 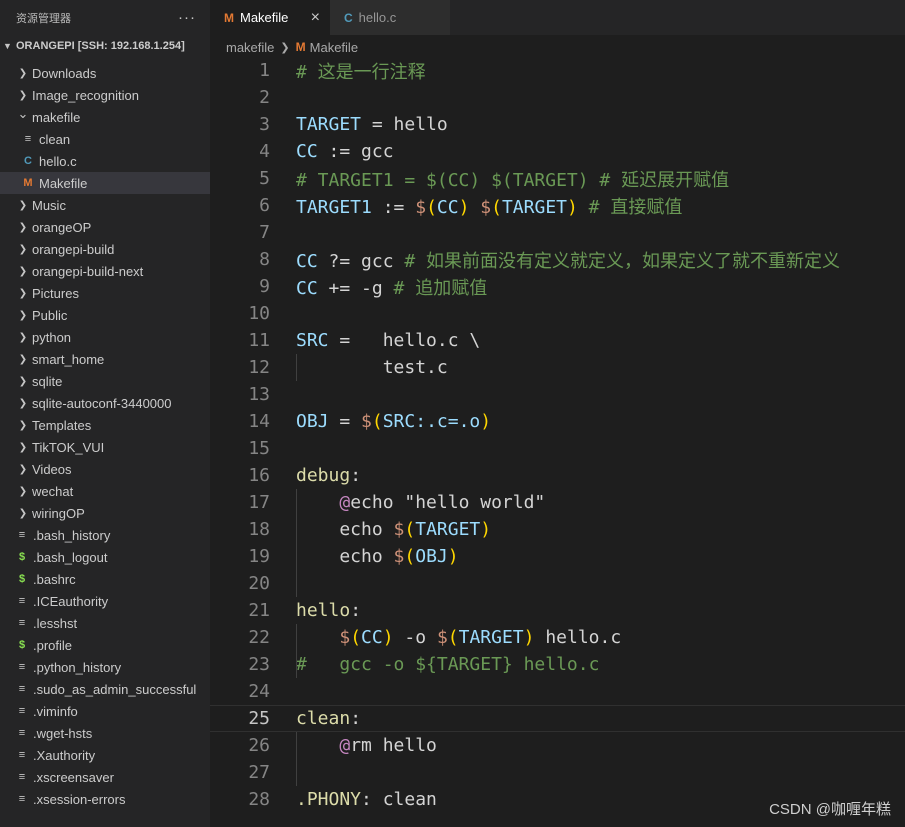 I want to click on more-actions-icon: ···, so click(x=187, y=17).